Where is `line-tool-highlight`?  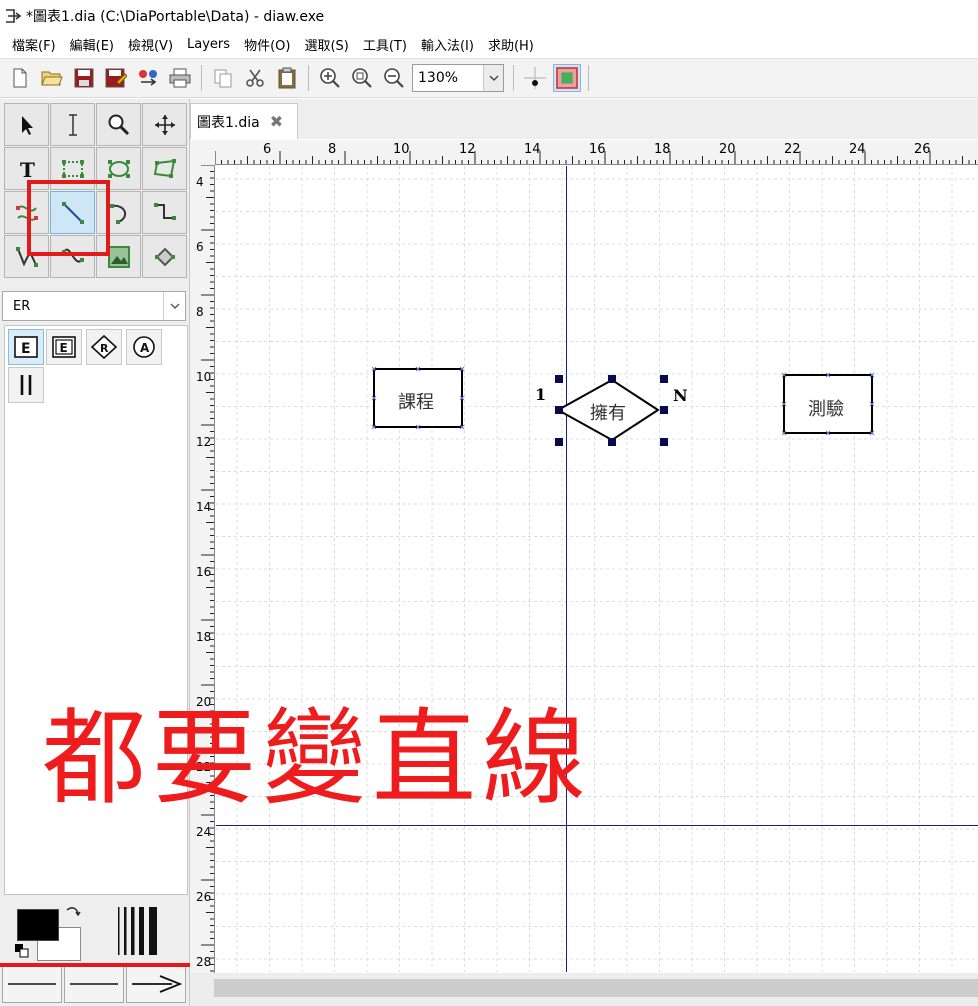 line-tool-highlight is located at coordinates (68, 218).